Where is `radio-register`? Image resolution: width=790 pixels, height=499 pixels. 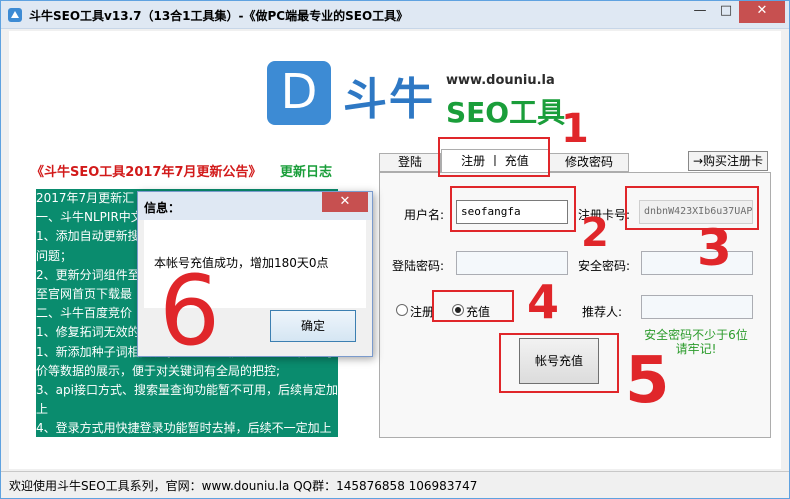
radio-register is located at coordinates (402, 310).